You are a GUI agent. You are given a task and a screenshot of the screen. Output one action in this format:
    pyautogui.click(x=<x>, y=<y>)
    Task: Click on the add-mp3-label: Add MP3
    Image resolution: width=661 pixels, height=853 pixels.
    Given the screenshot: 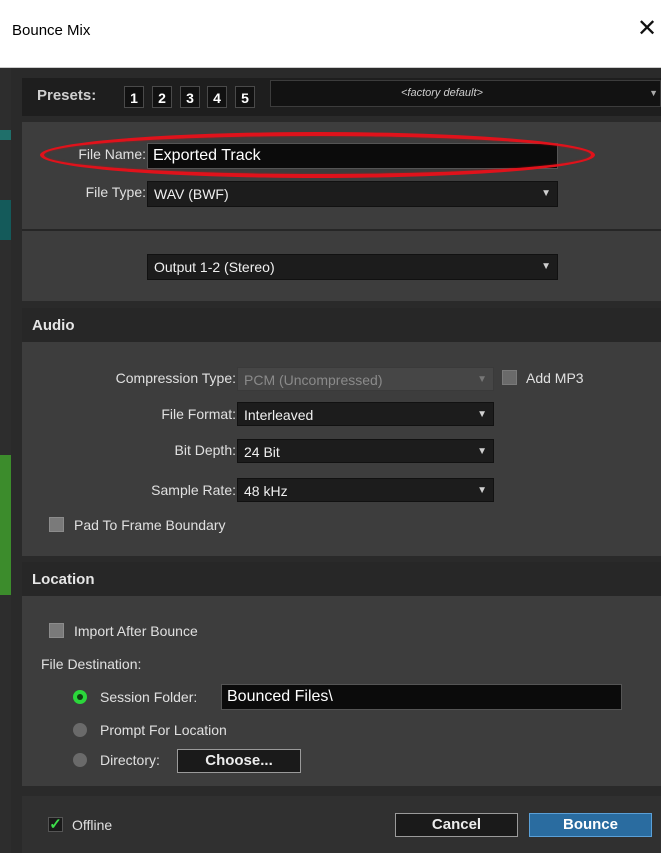 What is the action you would take?
    pyautogui.click(x=555, y=378)
    